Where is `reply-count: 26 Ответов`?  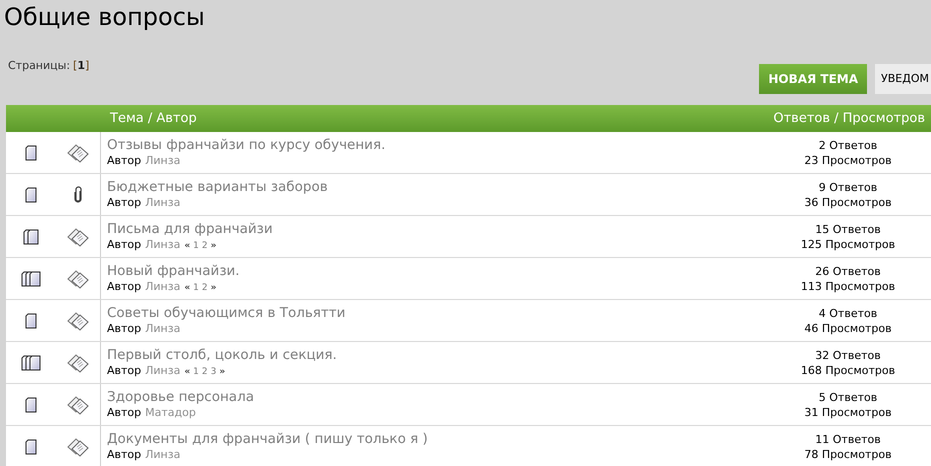 reply-count: 26 Ответов is located at coordinates (848, 271).